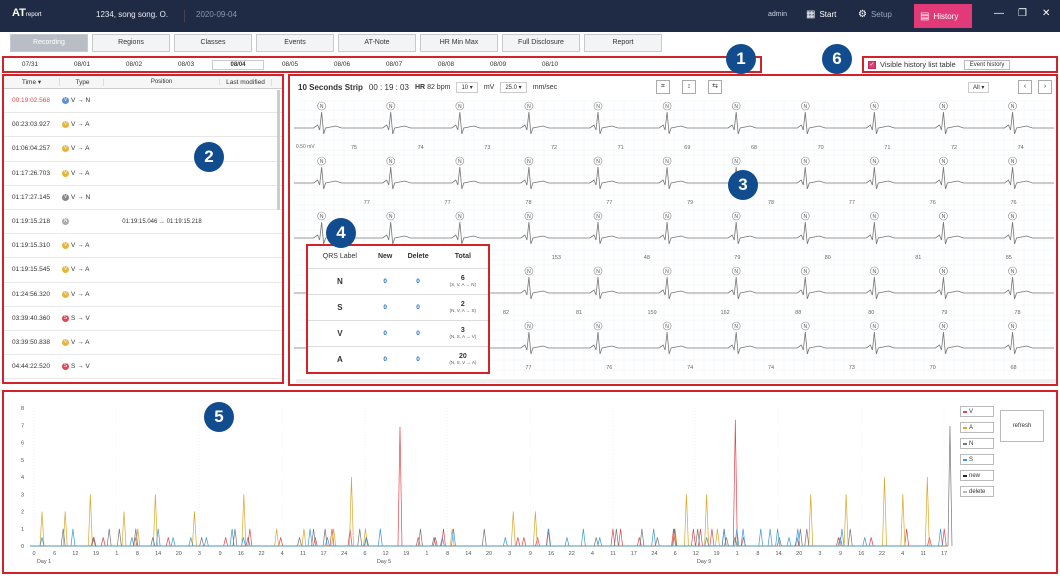 The image size is (1060, 576). What do you see at coordinates (462, 304) in the screenshot?
I see `qrs-total-value: 2` at bounding box center [462, 304].